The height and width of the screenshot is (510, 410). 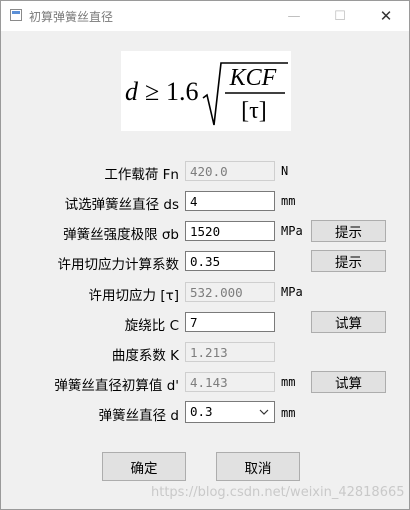 I want to click on title-bar: 初算弹簧丝直径 — ☐ ✕, so click(x=205, y=16).